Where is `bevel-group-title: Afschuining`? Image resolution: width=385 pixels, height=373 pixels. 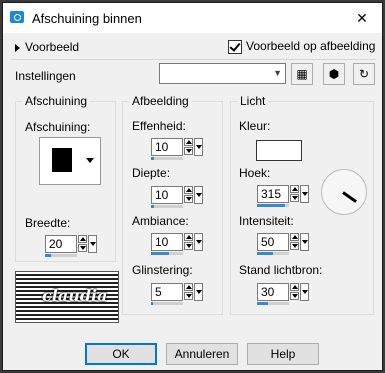 bevel-group-title: Afschuining is located at coordinates (56, 101).